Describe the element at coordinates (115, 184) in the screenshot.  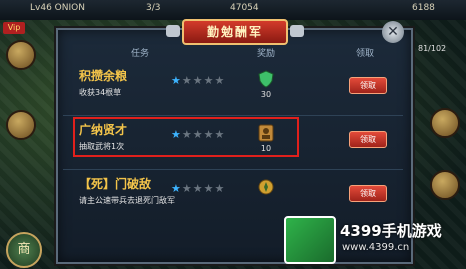
I see `task-name: 【死】门破敌` at that location.